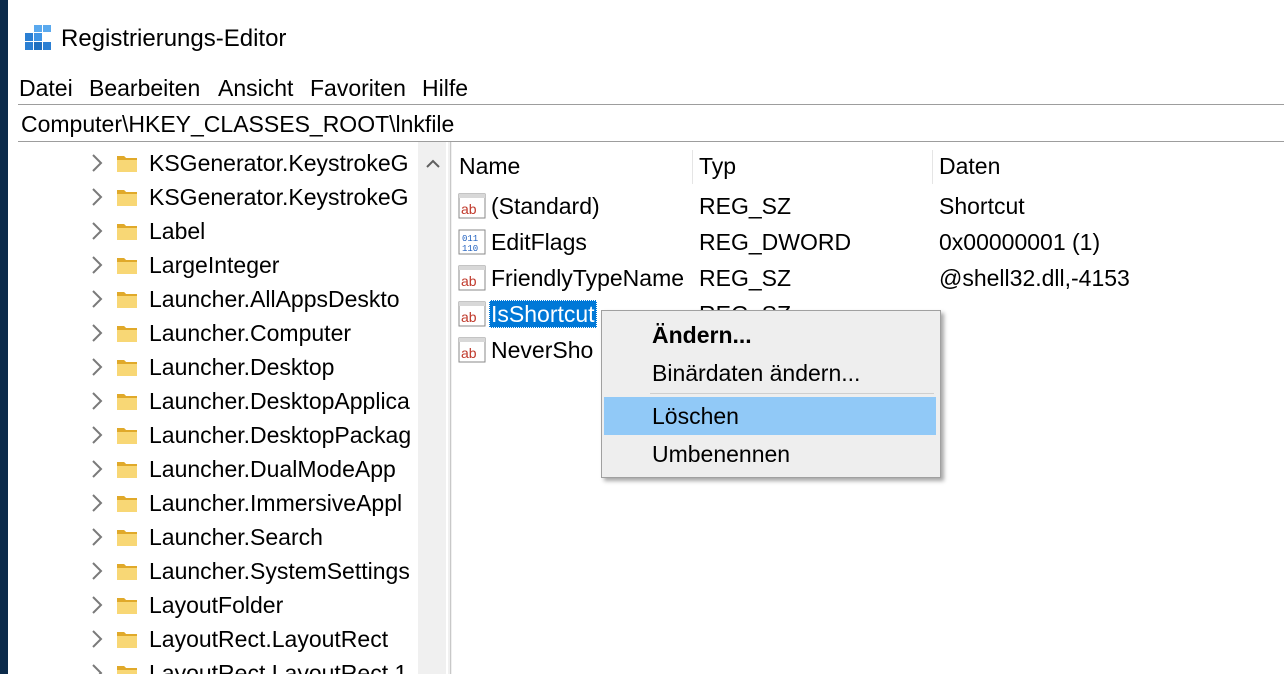 The height and width of the screenshot is (674, 1284). I want to click on tree-item: LargeInteger, so click(218, 265).